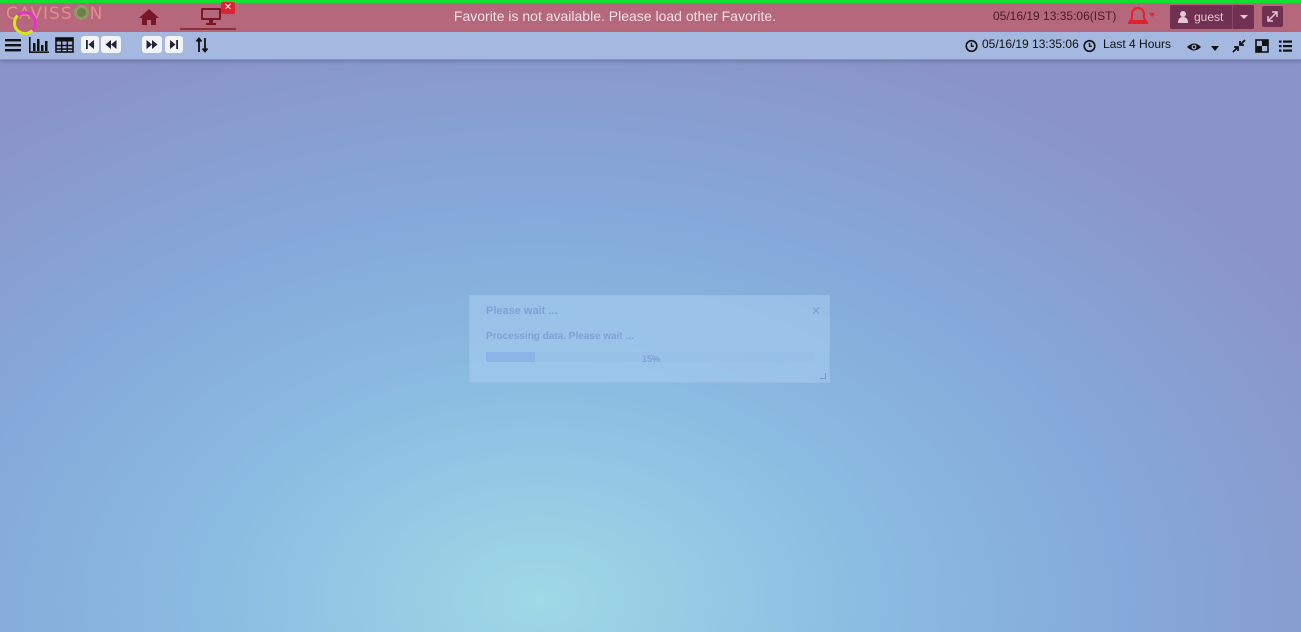 The height and width of the screenshot is (632, 1301). What do you see at coordinates (1055, 16) in the screenshot?
I see `header-datetime: 05/16/19 13:35:06(IST)` at bounding box center [1055, 16].